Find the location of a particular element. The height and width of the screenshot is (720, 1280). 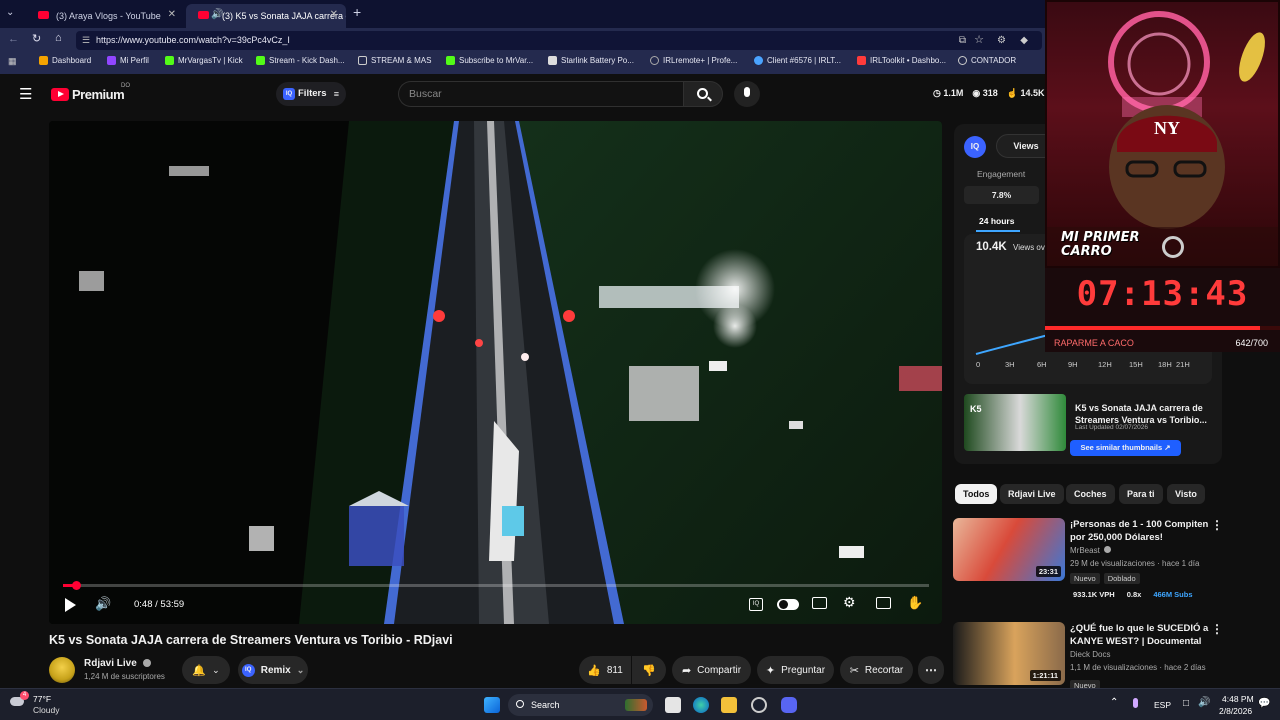

start-windows-icon is located at coordinates (492, 705).